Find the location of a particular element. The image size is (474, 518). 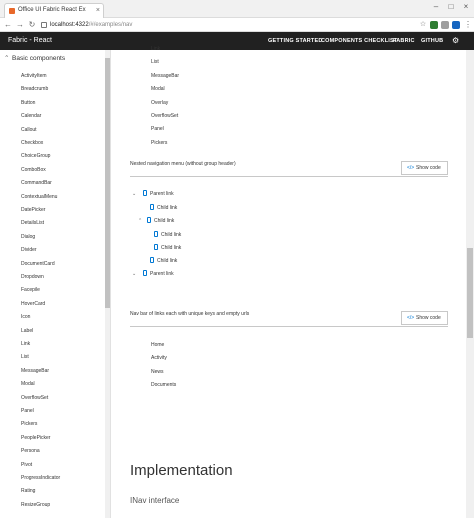

close-tab-icon: × is located at coordinates (98, 10).